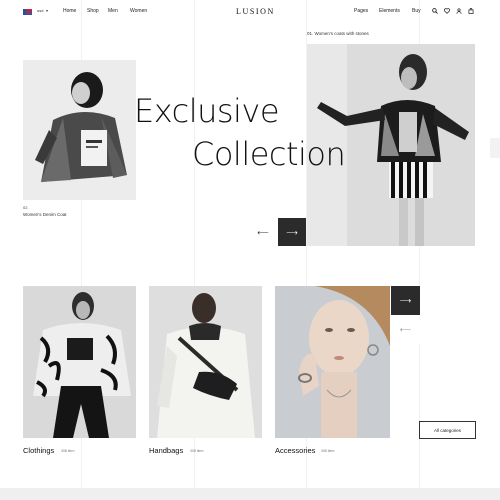 Image resolution: width=500 pixels, height=500 pixels. What do you see at coordinates (40, 10) in the screenshot?
I see `currency-selector: usd` at bounding box center [40, 10].